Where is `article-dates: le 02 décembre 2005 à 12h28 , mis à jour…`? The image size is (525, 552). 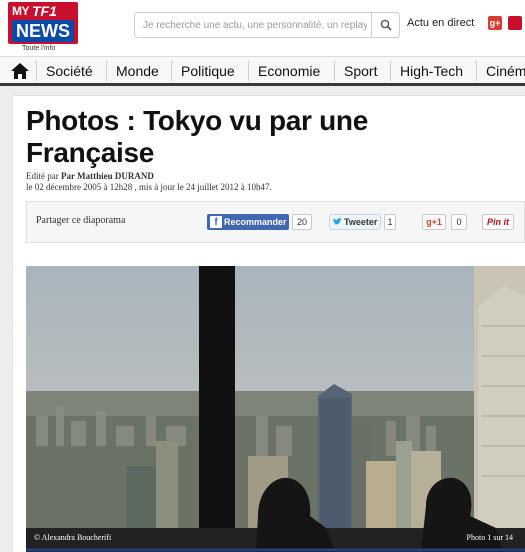 article-dates: le 02 décembre 2005 à 12h28 , mis à jour… is located at coordinates (149, 187).